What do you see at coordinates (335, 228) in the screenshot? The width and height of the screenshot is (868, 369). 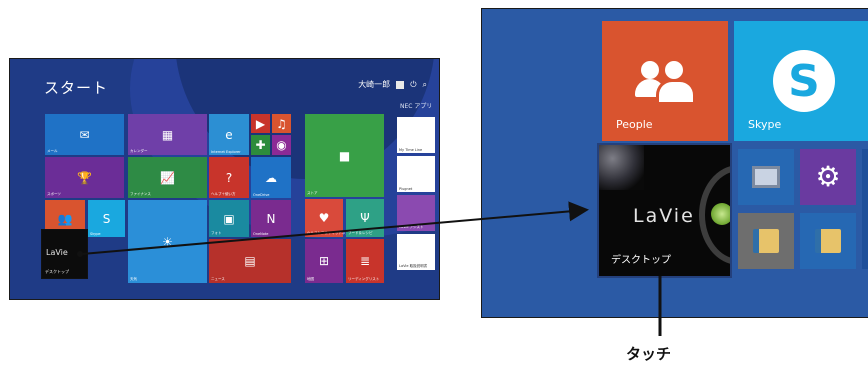 I see `connector-arrow` at bounding box center [335, 228].